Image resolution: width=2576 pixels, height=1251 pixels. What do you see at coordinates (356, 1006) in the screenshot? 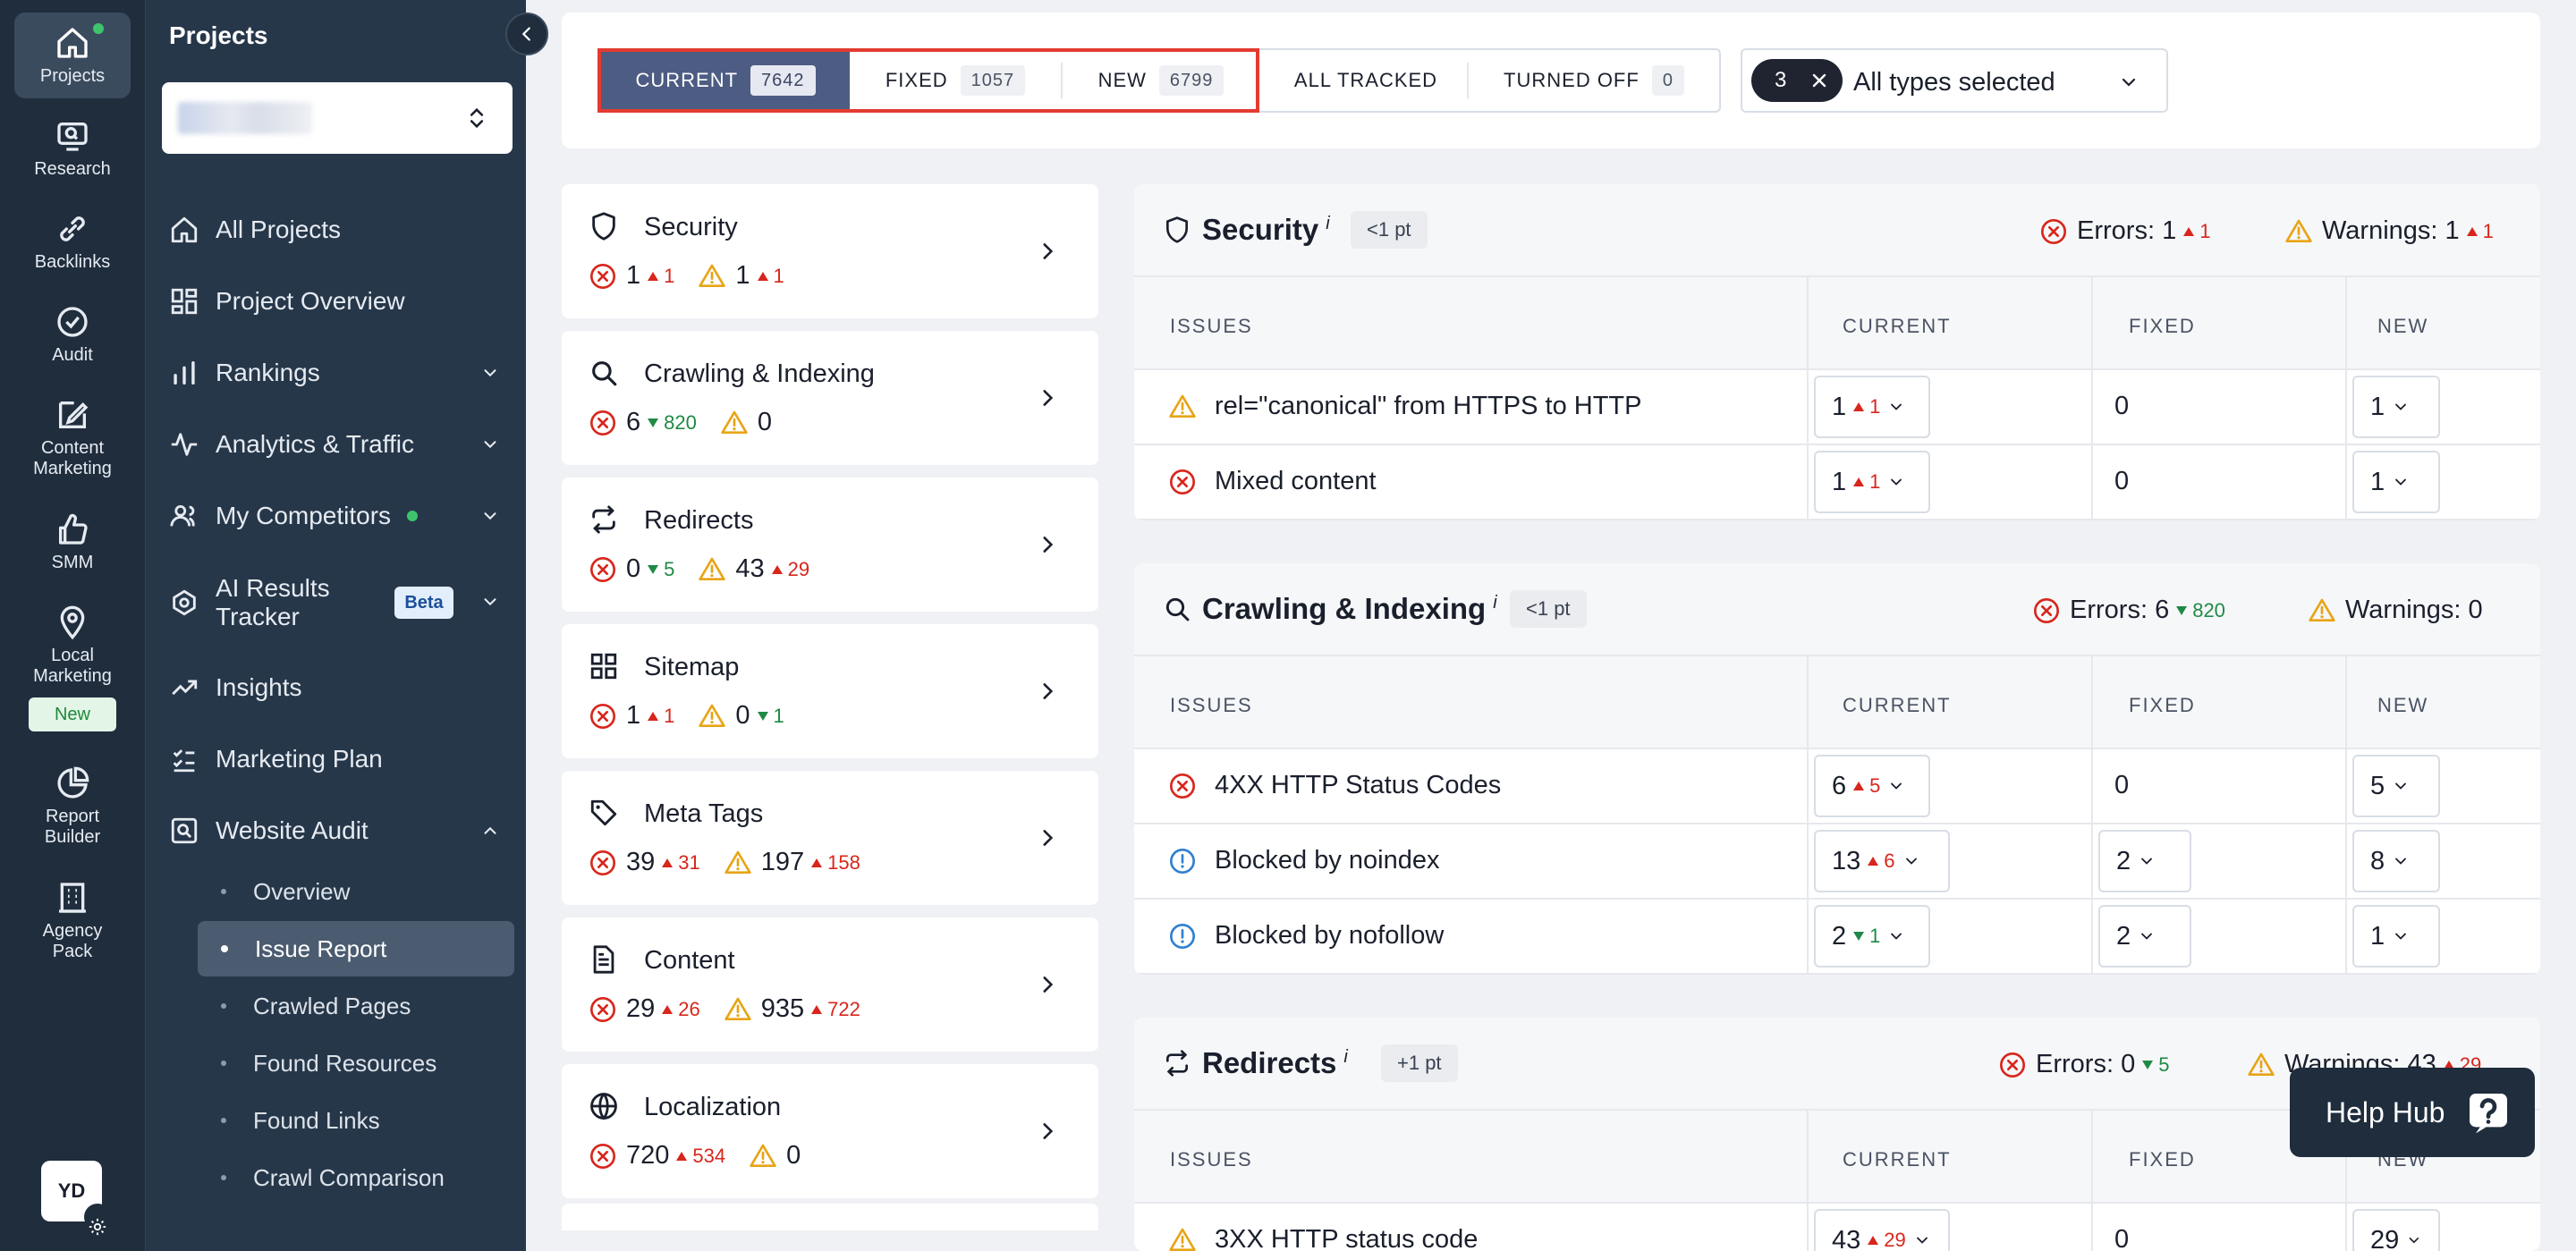
I see `sub-nav-crawled-pages: Crawled Pages` at bounding box center [356, 1006].